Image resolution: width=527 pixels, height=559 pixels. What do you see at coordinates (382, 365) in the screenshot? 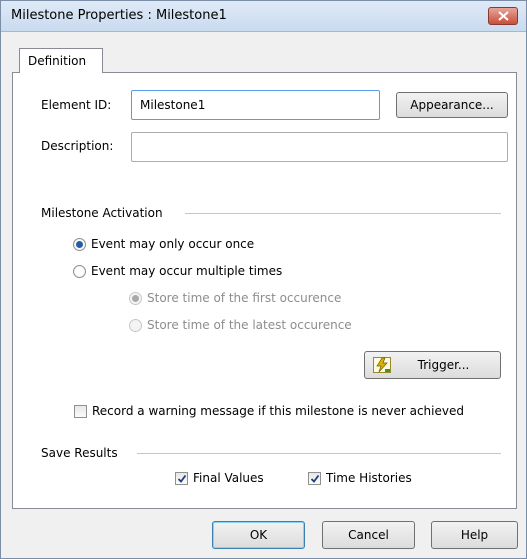
I see `lightning-icon` at bounding box center [382, 365].